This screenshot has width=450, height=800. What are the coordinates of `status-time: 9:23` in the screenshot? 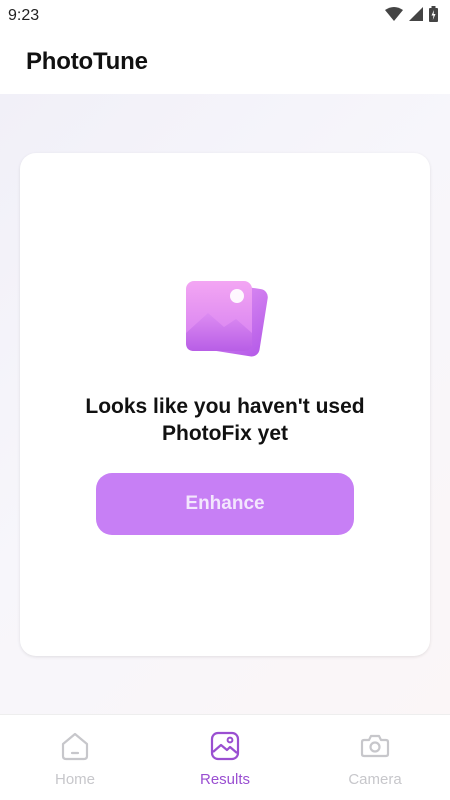 It's located at (24, 15).